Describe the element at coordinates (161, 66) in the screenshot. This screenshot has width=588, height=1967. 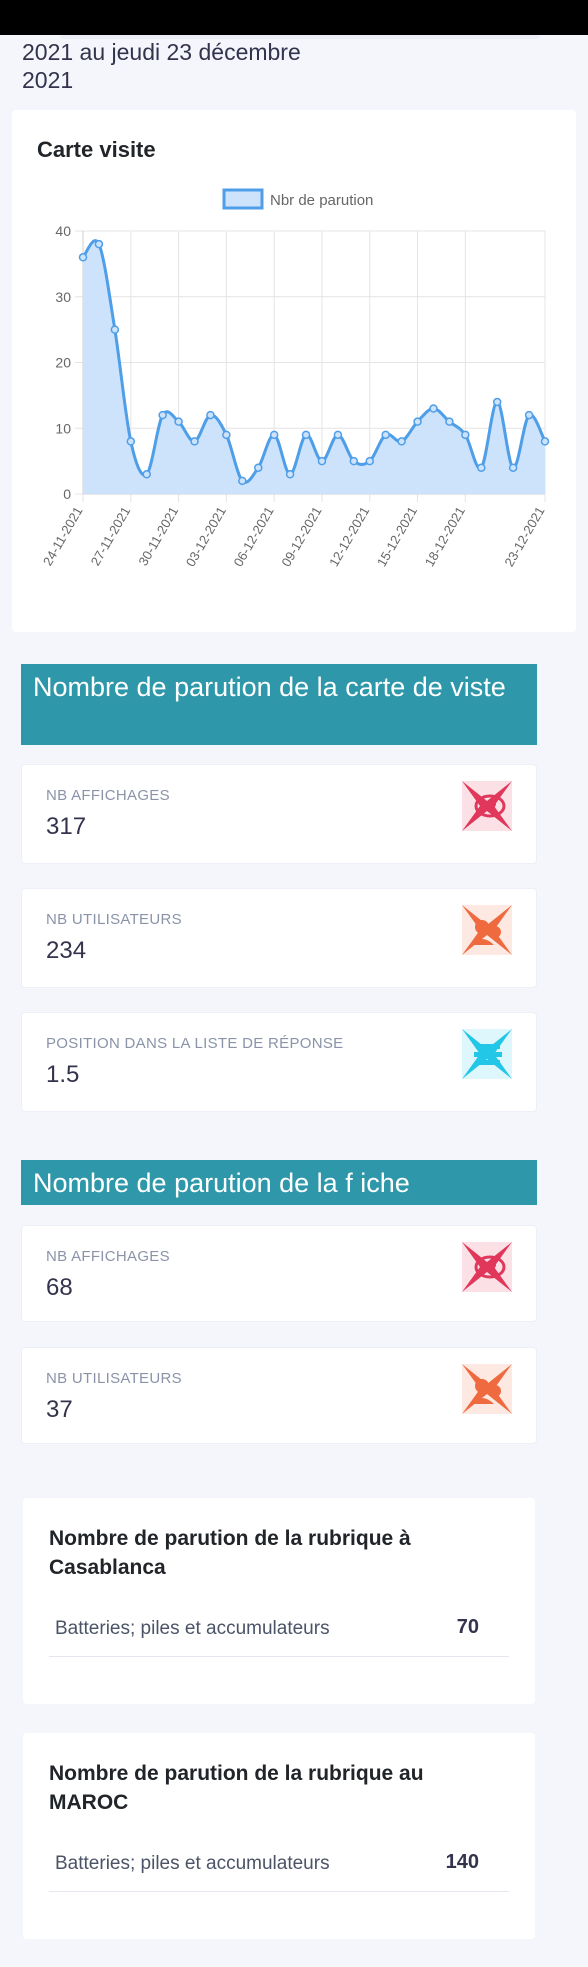
I see `date-range-text: 2021 au jeudi 23 décembre 2021` at that location.